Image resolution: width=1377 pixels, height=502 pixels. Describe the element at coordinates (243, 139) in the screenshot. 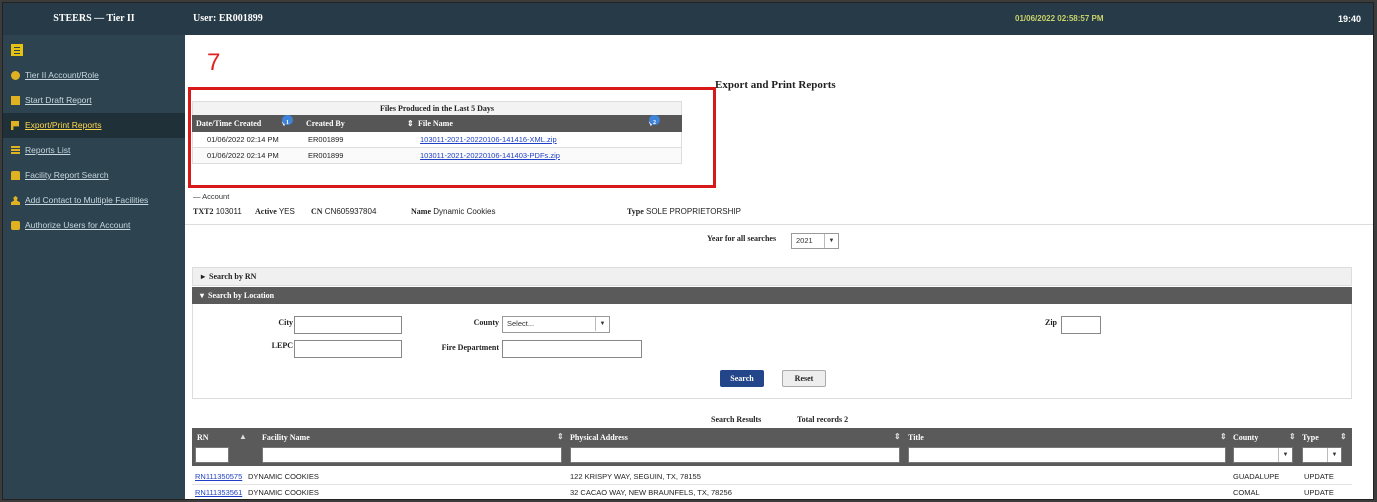

I see `file-date: 01/06/2022 02:14 PM` at that location.